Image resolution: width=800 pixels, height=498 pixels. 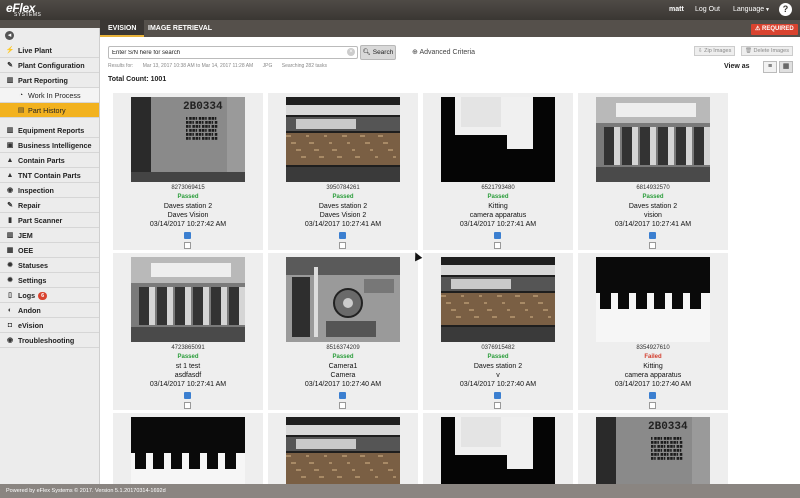 I want to click on andon-icon: ◐, so click(x=10, y=310).